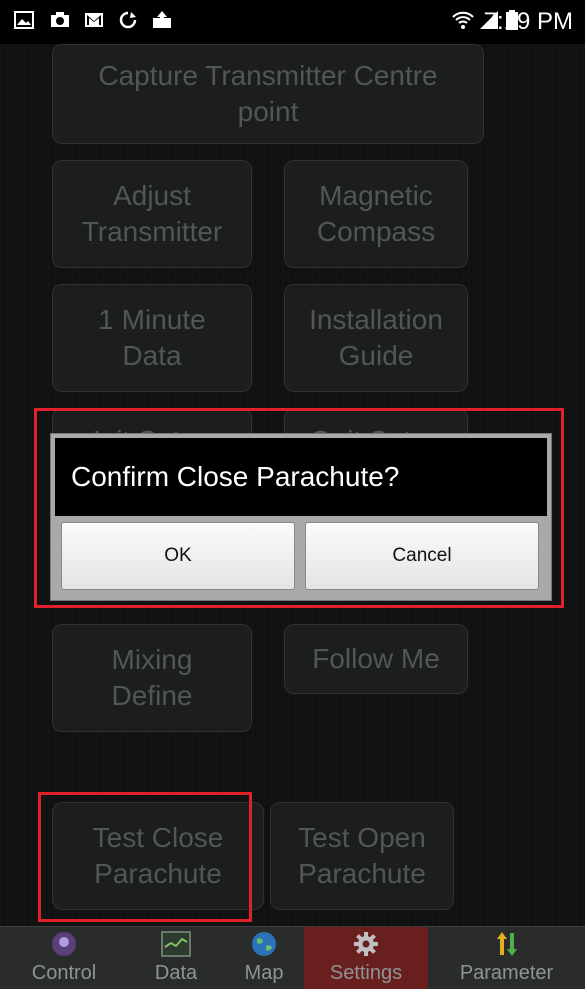 This screenshot has height=989, width=585. What do you see at coordinates (24, 20) in the screenshot?
I see `gallery-icon` at bounding box center [24, 20].